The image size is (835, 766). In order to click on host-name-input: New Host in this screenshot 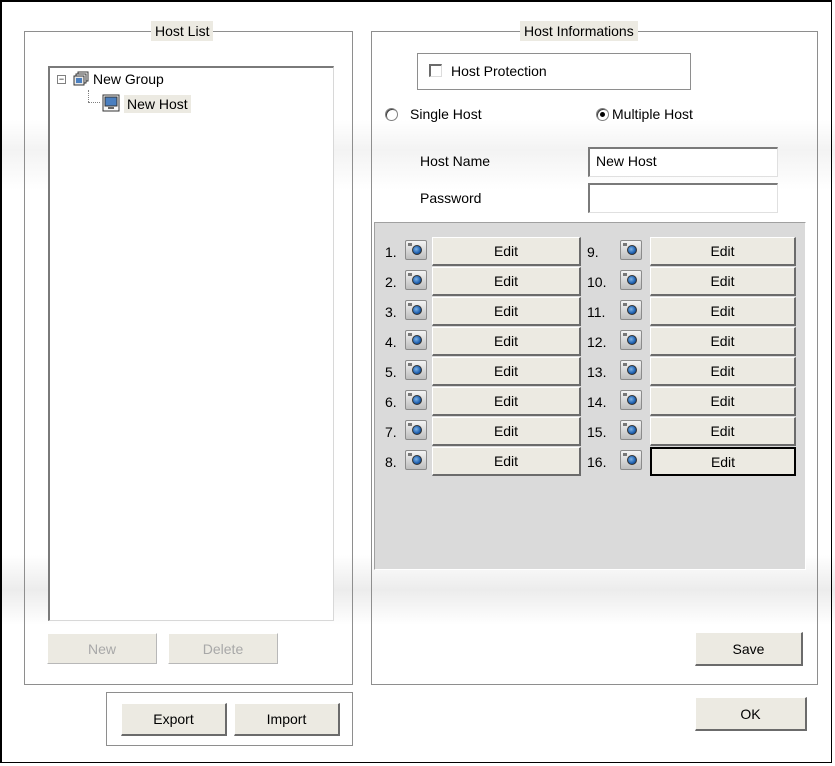, I will do `click(683, 162)`.